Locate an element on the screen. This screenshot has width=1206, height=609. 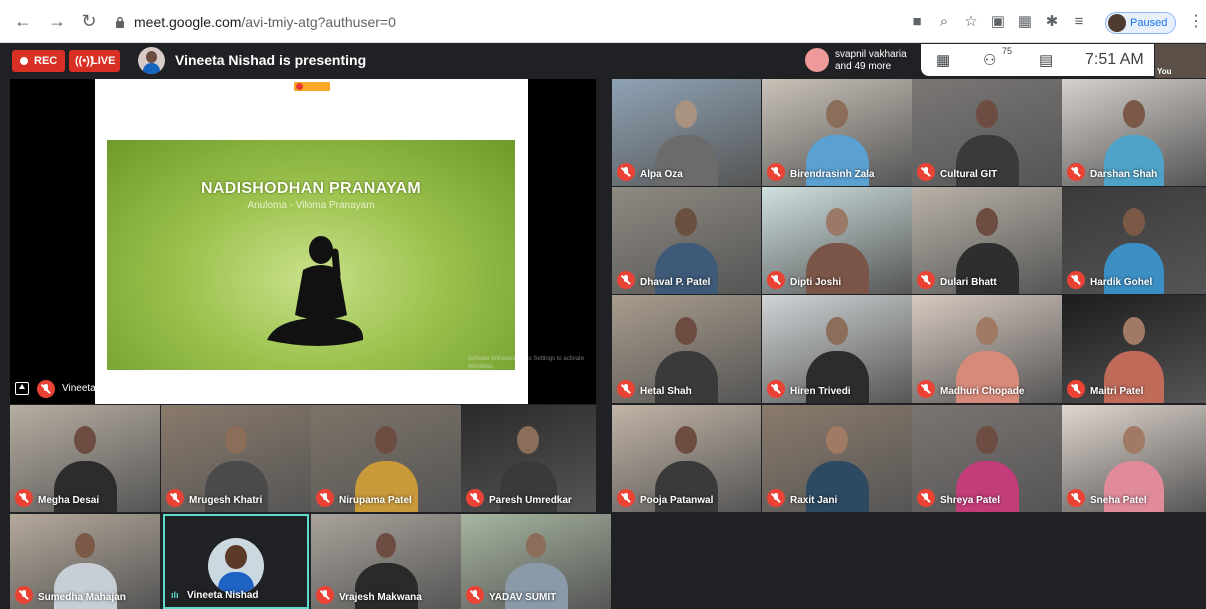
layout-grid-icon: ▦ is located at coordinates (943, 60).